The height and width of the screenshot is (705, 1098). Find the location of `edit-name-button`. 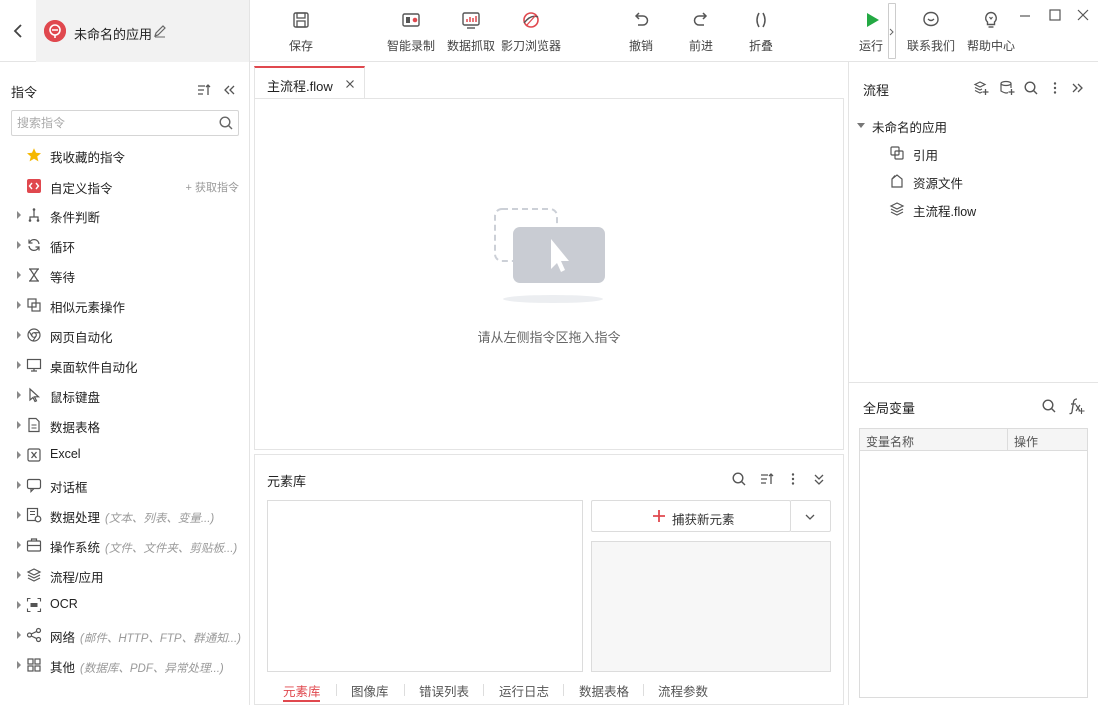

edit-name-button is located at coordinates (160, 31).